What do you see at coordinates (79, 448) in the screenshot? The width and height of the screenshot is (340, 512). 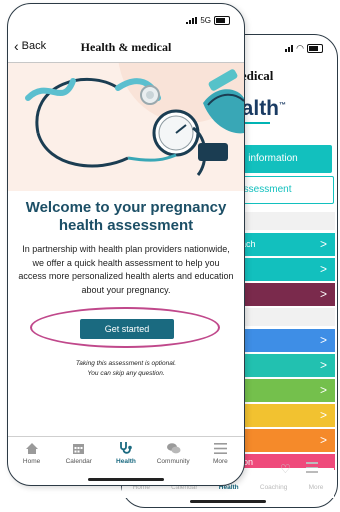 I see `calendar-icon` at bounding box center [79, 448].